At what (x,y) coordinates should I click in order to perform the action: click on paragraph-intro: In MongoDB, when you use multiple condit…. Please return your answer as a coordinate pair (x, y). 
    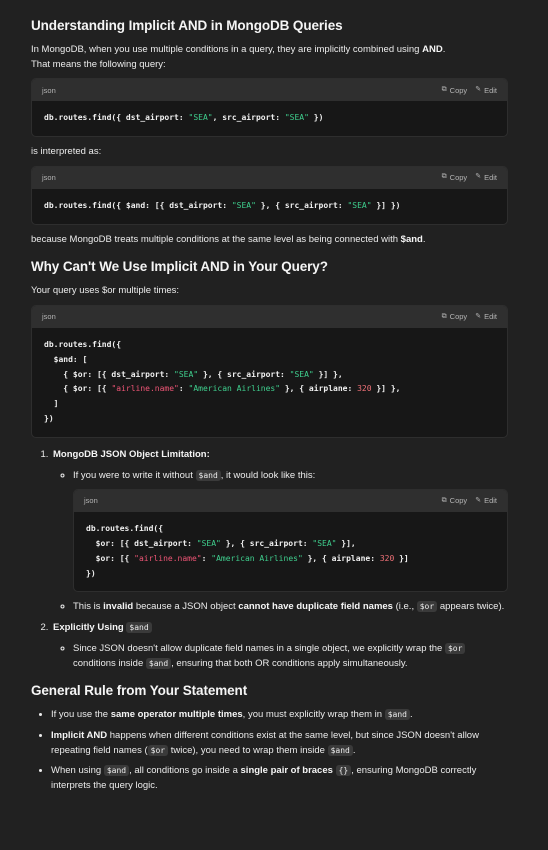
    Looking at the image, I should click on (238, 56).